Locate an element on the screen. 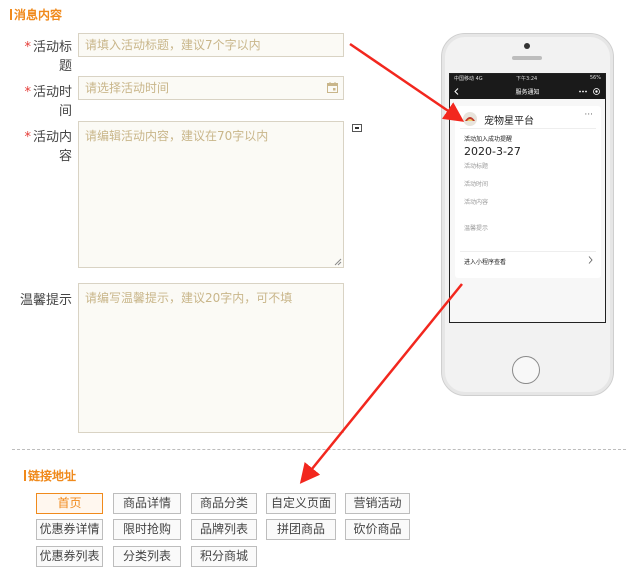  activity-content-textarea: 请编辑活动内容，建议在70字以内 is located at coordinates (211, 194).